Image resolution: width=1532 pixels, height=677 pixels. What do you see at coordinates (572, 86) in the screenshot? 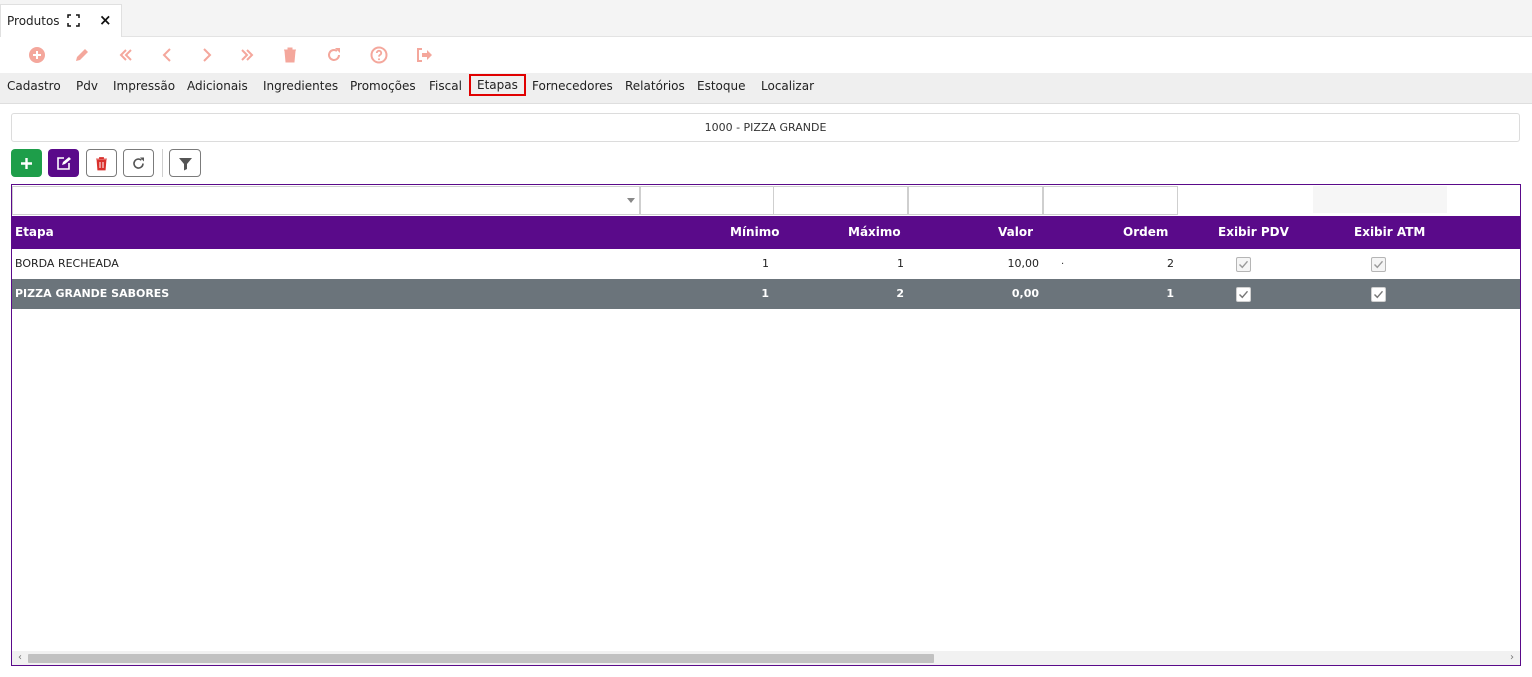
I see `tab-fornecedores: Fornecedores` at bounding box center [572, 86].